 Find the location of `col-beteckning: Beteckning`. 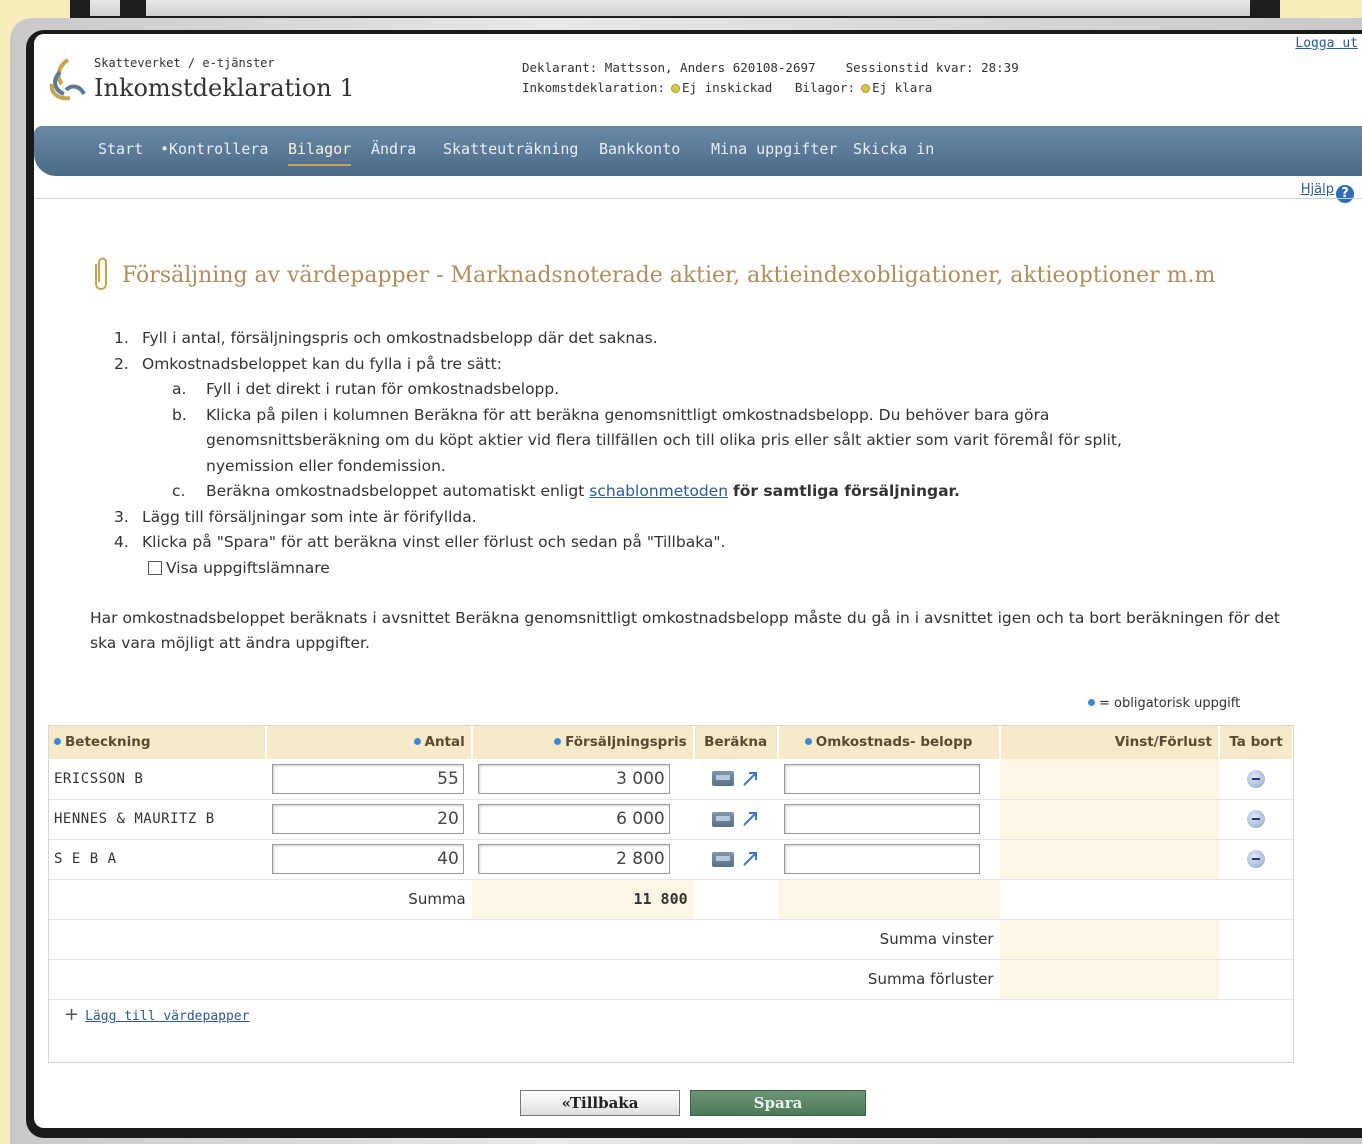

col-beteckning: Beteckning is located at coordinates (157, 742).